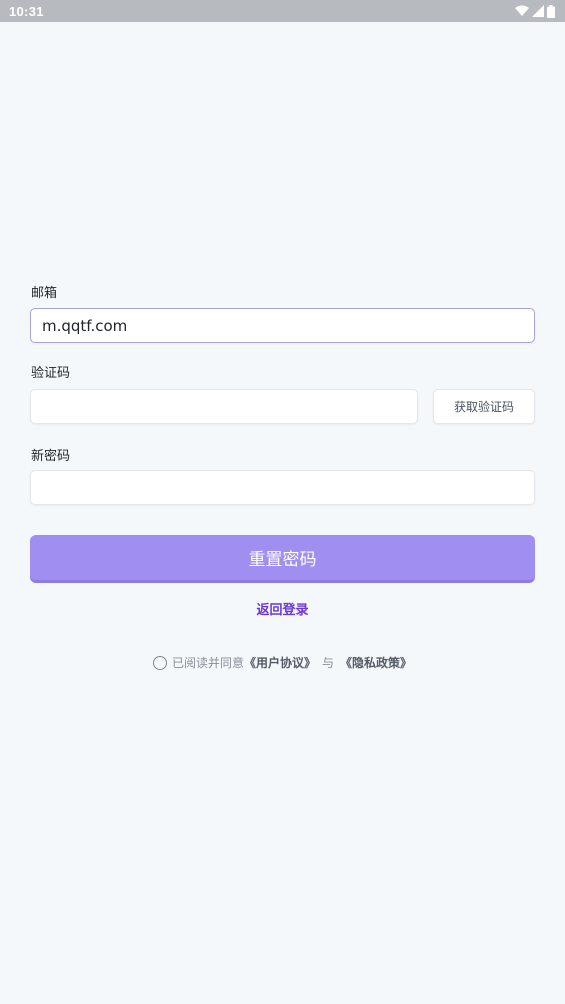 This screenshot has width=565, height=1004. What do you see at coordinates (282, 559) in the screenshot?
I see `reset-password-button: 重置密码` at bounding box center [282, 559].